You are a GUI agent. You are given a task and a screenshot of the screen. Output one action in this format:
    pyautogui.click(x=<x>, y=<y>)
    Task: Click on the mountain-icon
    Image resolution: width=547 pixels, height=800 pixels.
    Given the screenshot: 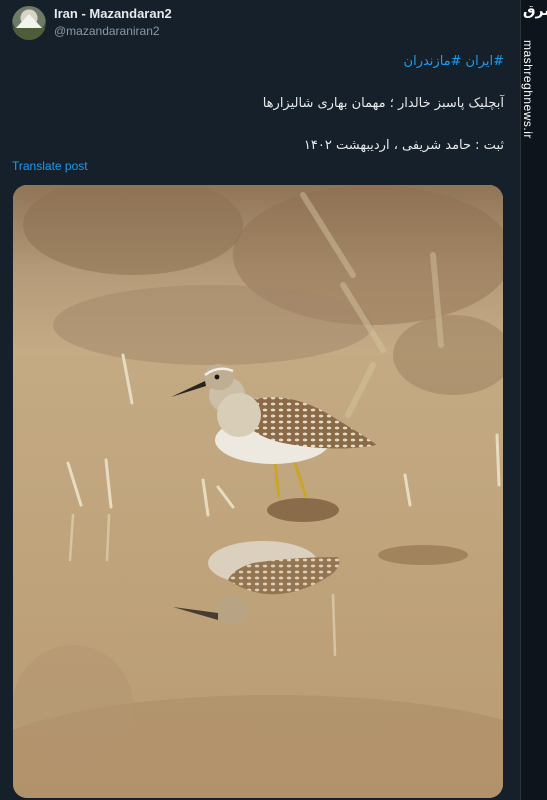 What is the action you would take?
    pyautogui.click(x=29, y=21)
    